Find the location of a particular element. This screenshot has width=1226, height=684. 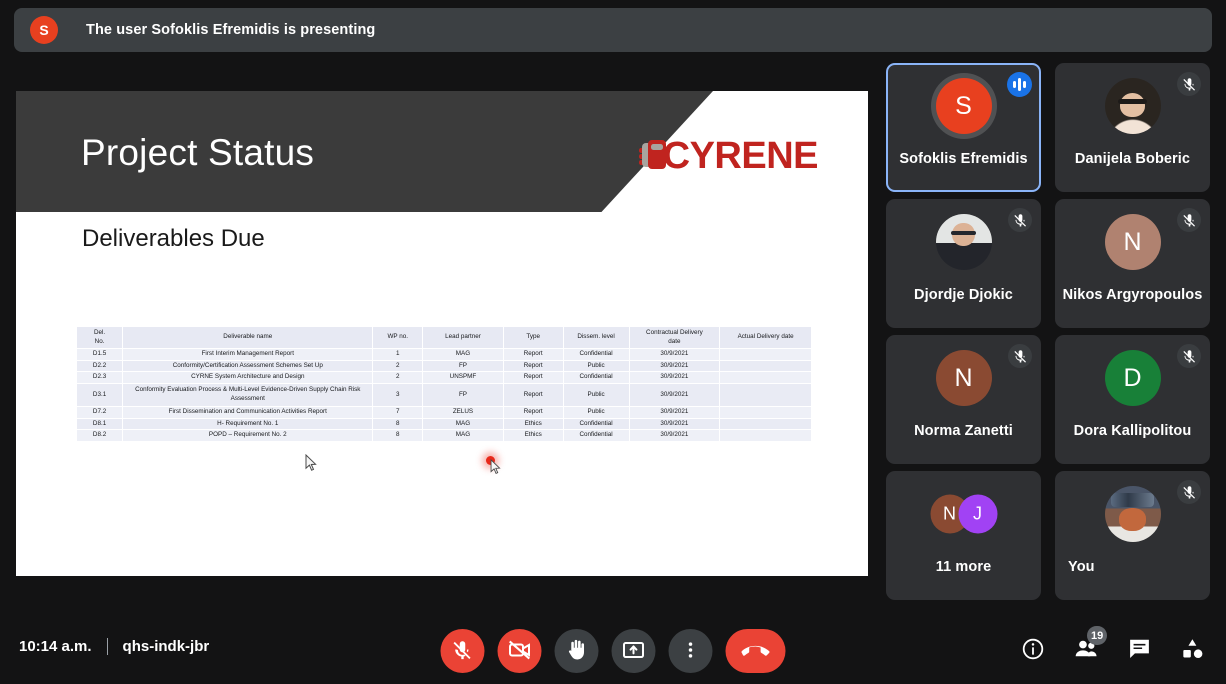

meeting-code: qhs-indk-jbr is located at coordinates (166, 646).